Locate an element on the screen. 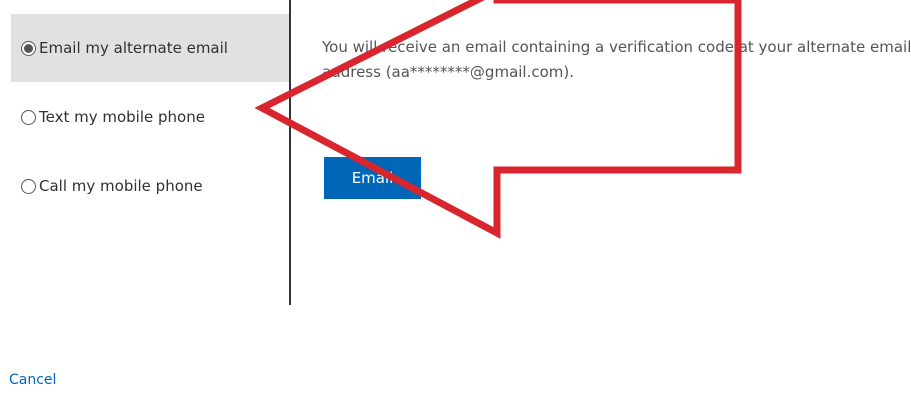  vertical-divider is located at coordinates (290, 152).